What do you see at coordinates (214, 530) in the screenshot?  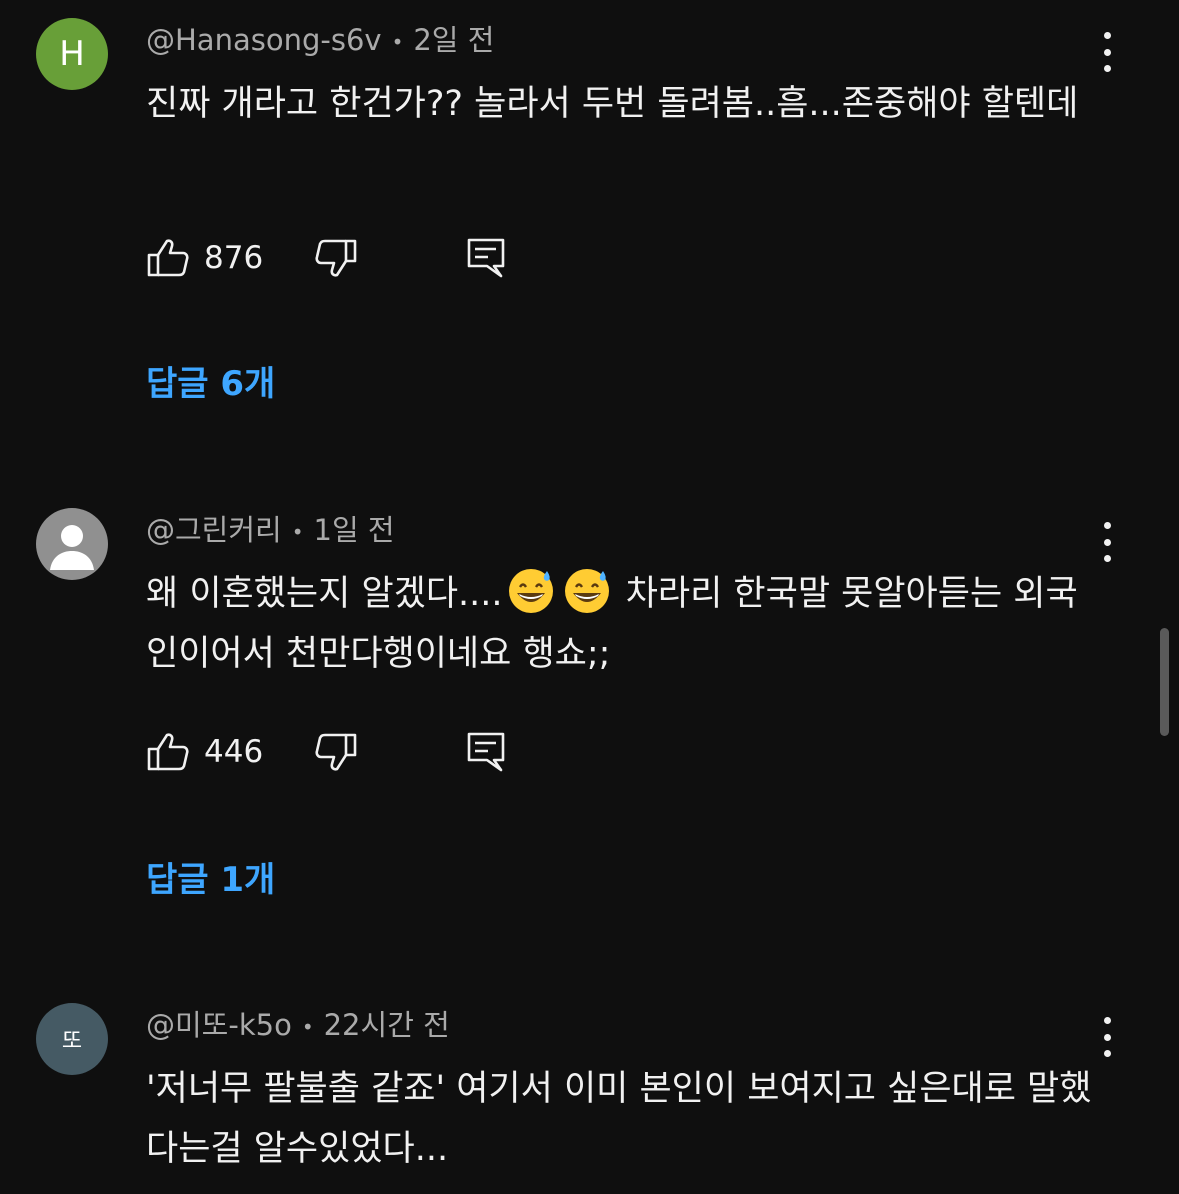 I see `comment-author: @그린커리` at bounding box center [214, 530].